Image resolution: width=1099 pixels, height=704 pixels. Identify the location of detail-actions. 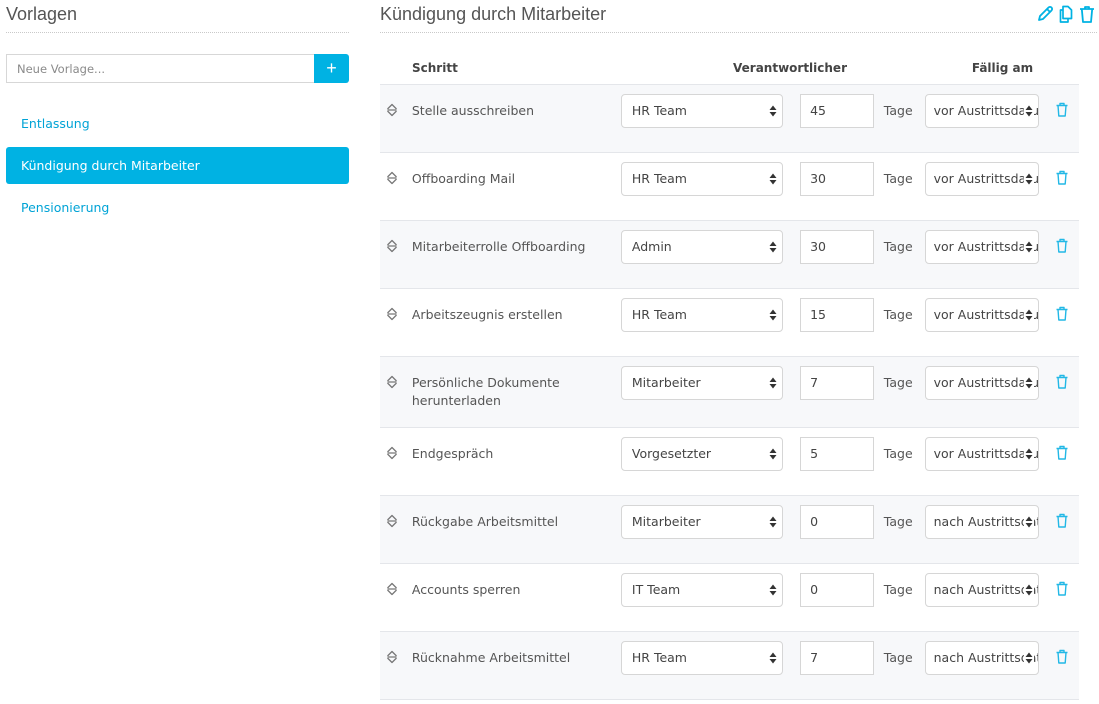
(1066, 12).